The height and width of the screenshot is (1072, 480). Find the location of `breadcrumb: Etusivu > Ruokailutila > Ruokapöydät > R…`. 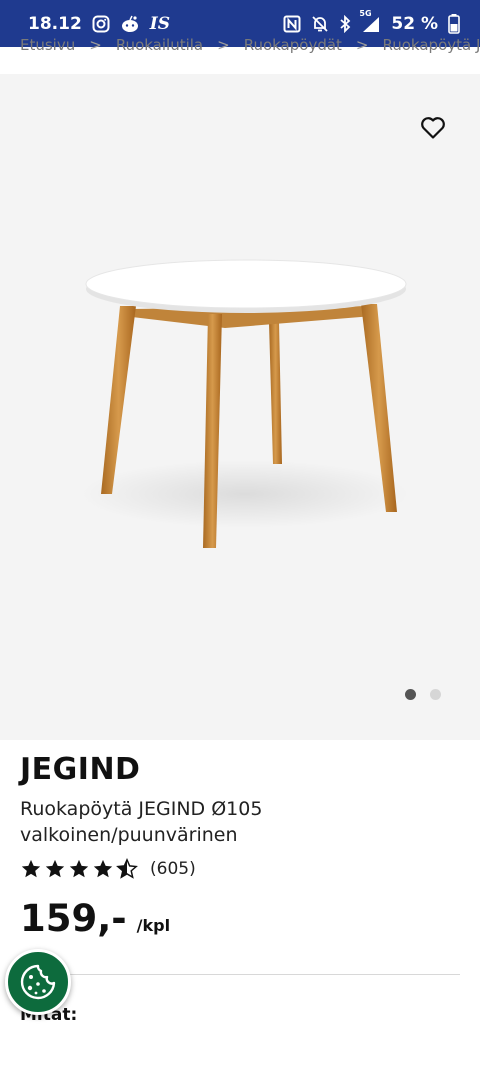

breadcrumb: Etusivu > Ruokailutila > Ruokapöydät > R… is located at coordinates (250, 48).